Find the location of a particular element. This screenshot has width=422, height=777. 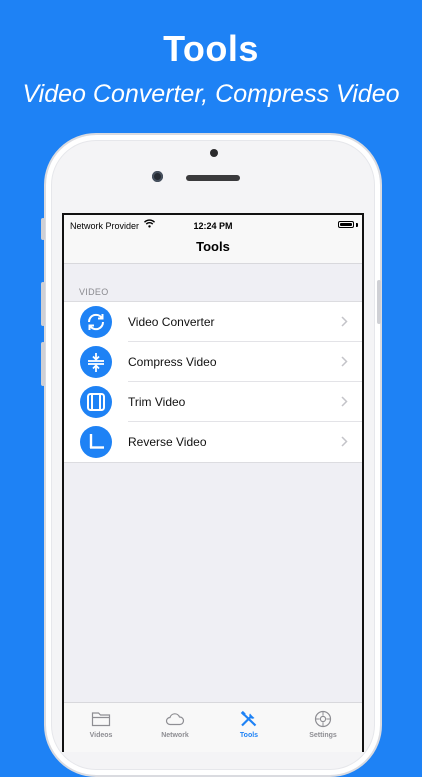

reverse-clock-icon is located at coordinates (96, 442).